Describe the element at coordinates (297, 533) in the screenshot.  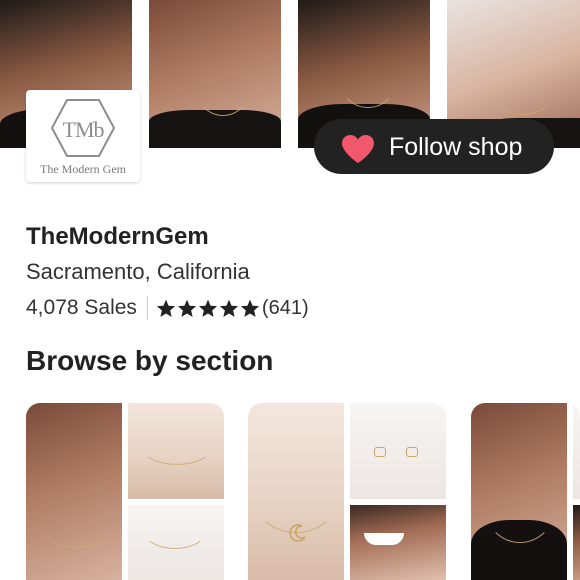
I see `moon-pendant-icon` at that location.